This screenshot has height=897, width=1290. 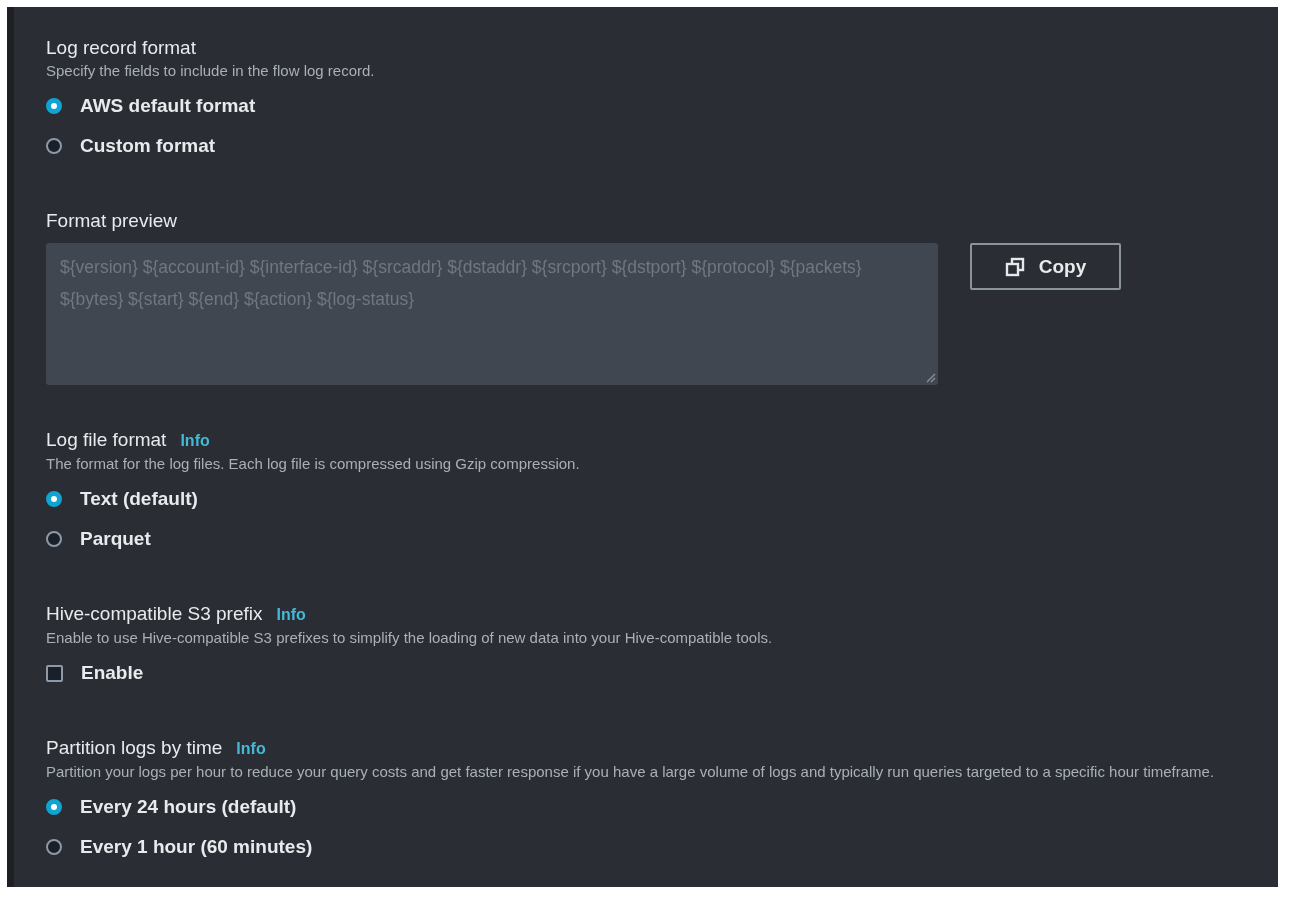 I want to click on section-title: Log record format, so click(x=121, y=48).